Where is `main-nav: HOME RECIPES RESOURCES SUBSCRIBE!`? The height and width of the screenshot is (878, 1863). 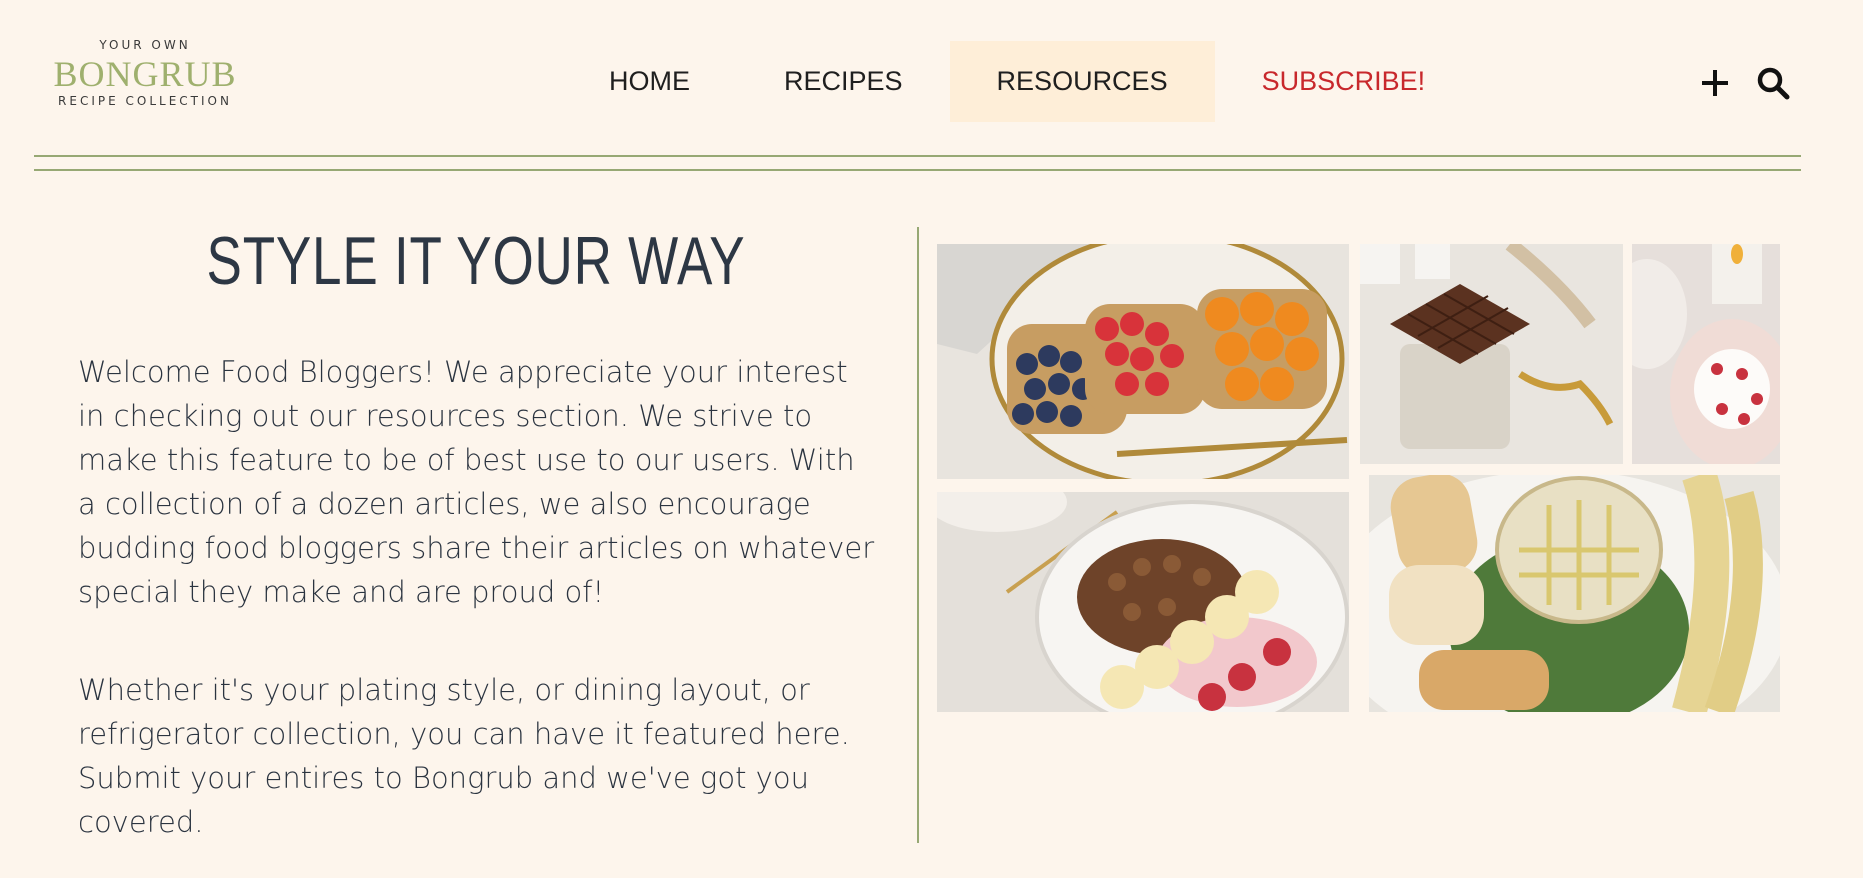 main-nav: HOME RECIPES RESOURCES SUBSCRIBE! is located at coordinates (1017, 81).